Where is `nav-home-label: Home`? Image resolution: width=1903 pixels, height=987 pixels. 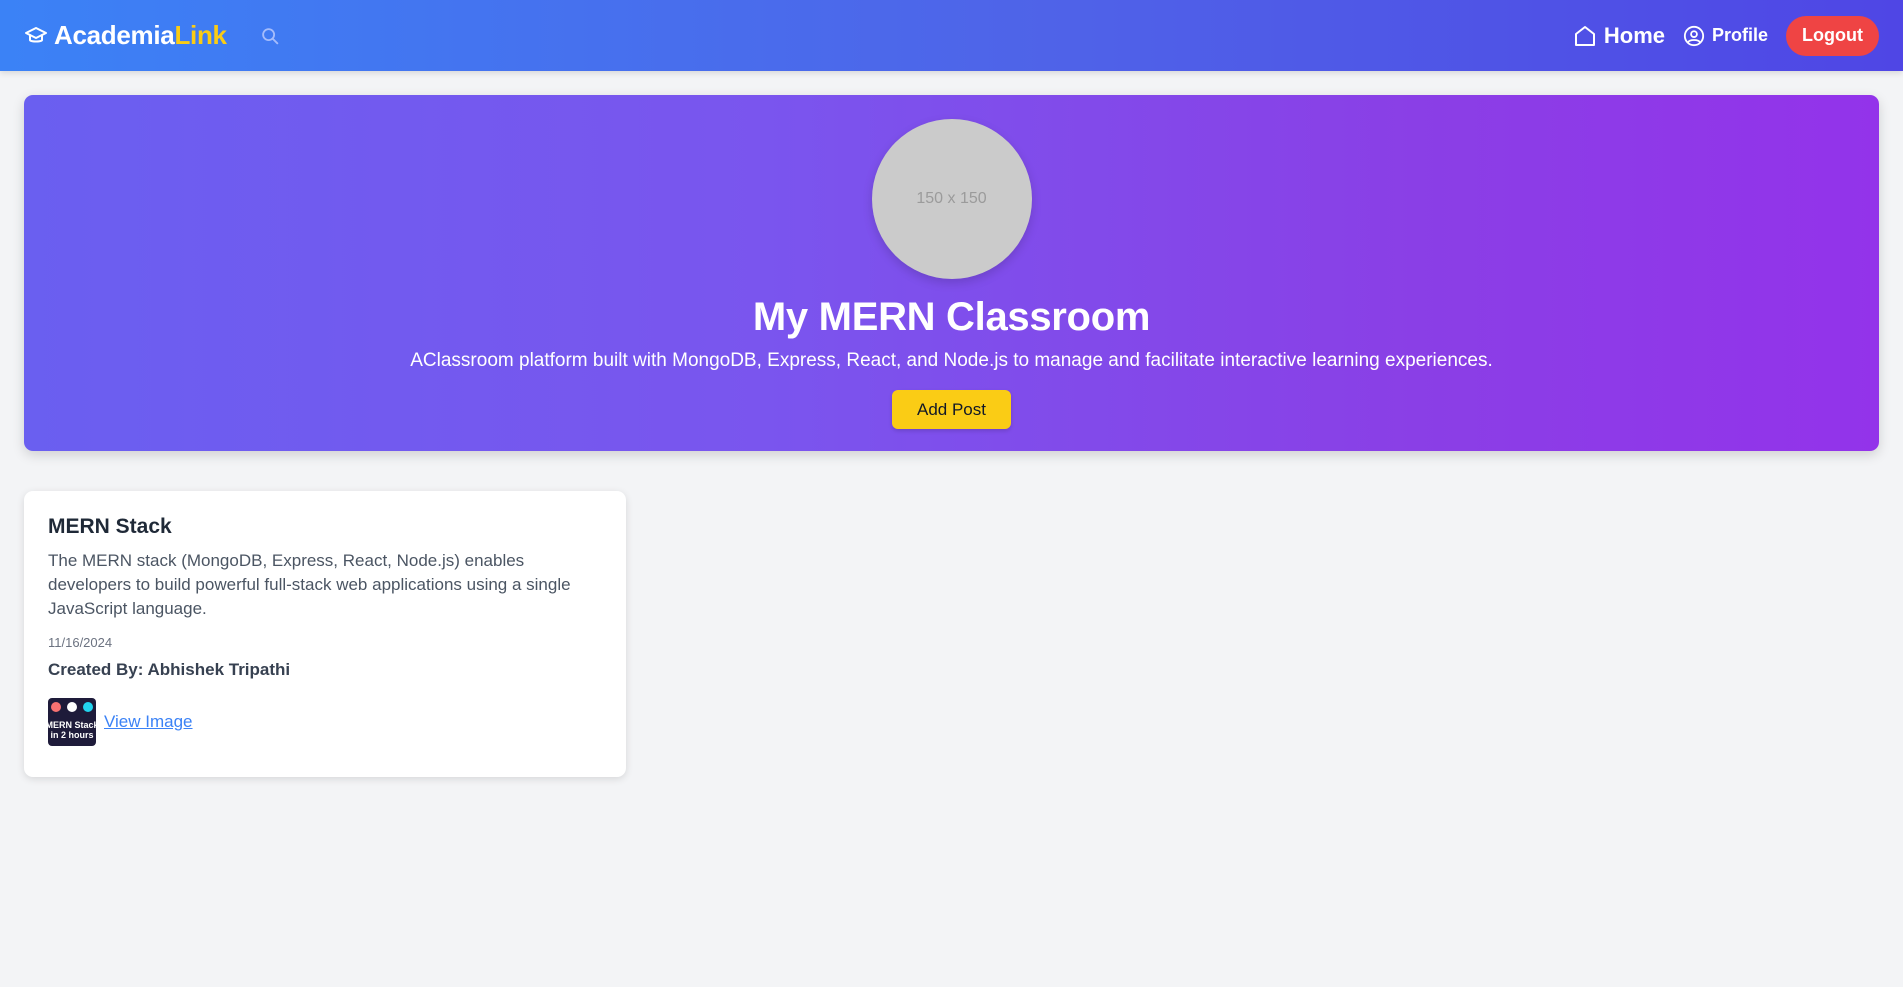
nav-home-label: Home is located at coordinates (1634, 35).